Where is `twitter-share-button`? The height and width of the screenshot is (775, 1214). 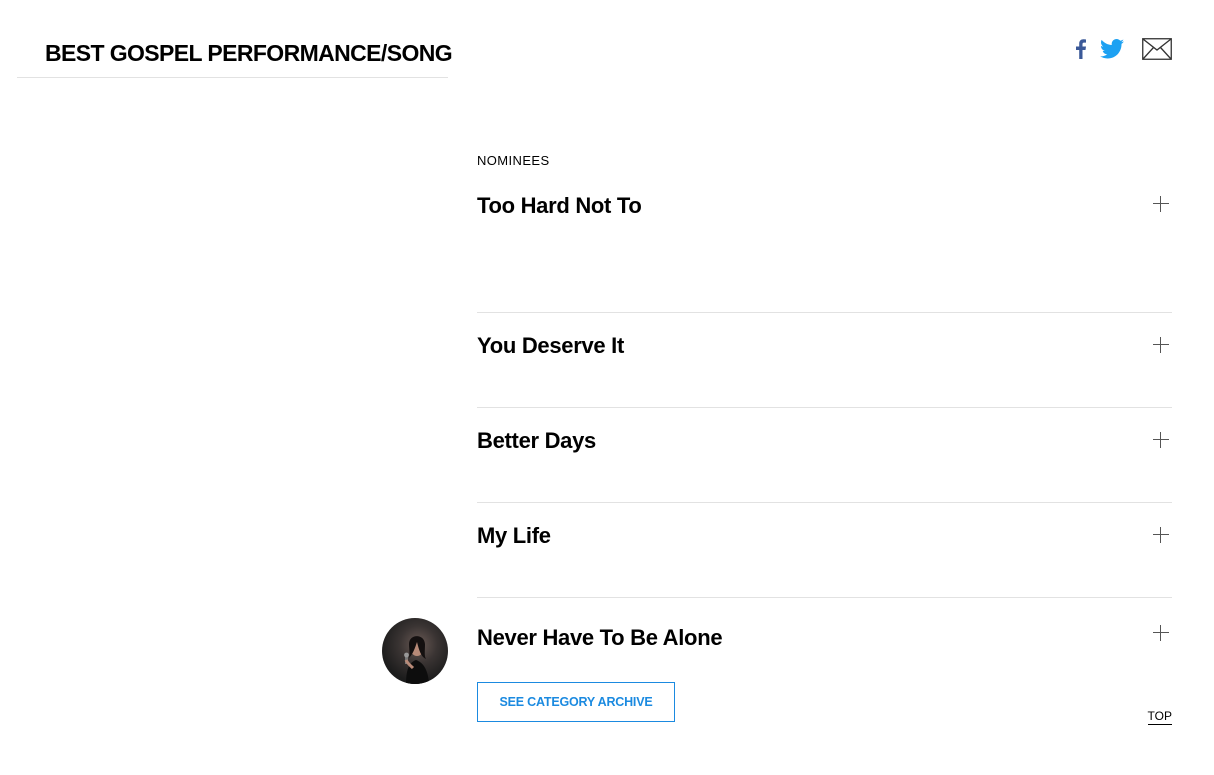 twitter-share-button is located at coordinates (1112, 51).